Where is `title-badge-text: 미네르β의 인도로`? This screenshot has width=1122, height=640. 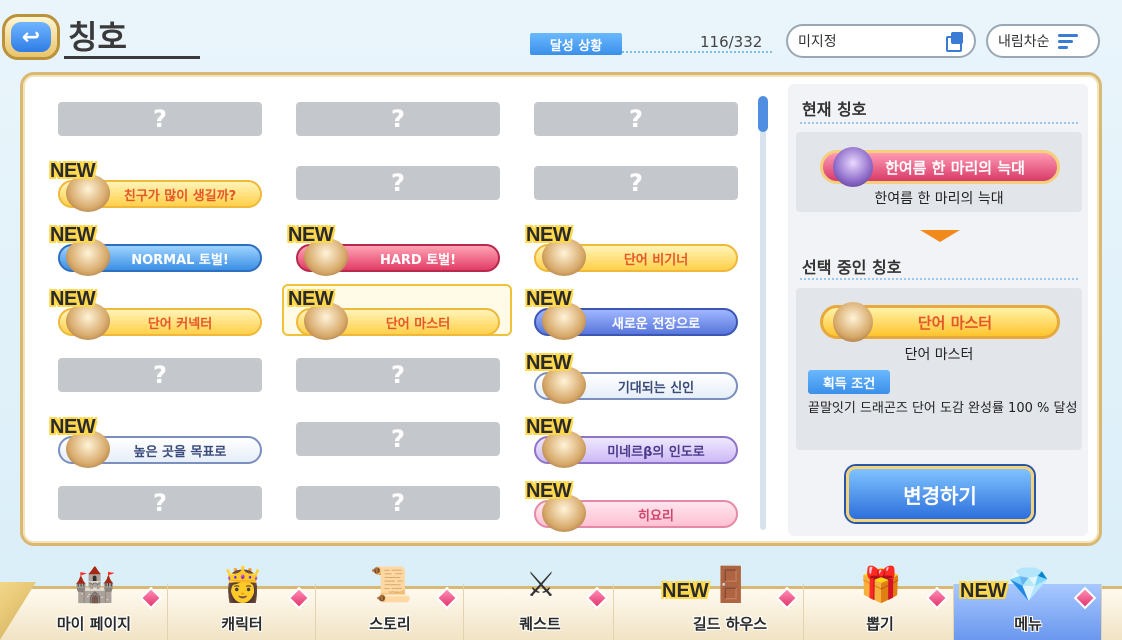 title-badge-text: 미네르β의 인도로 is located at coordinates (656, 452).